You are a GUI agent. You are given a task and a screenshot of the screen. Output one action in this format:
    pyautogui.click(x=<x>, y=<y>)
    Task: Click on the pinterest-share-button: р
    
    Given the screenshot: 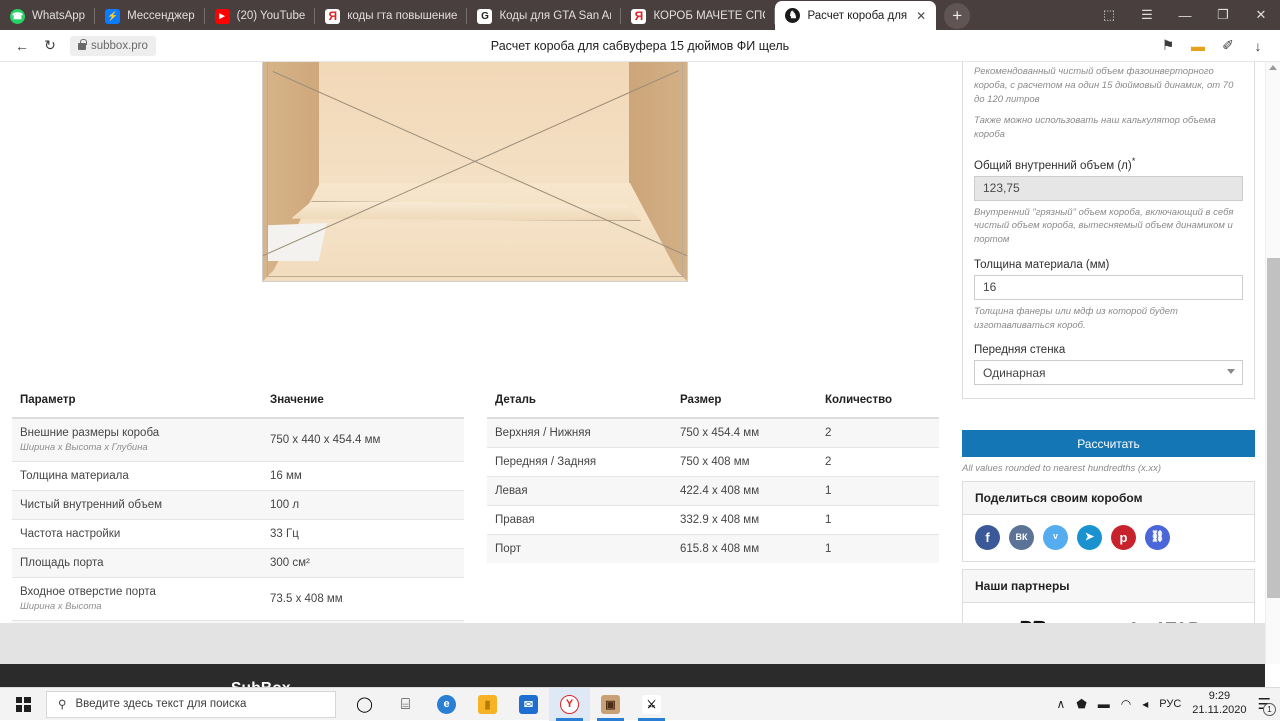 What is the action you would take?
    pyautogui.click(x=1123, y=537)
    